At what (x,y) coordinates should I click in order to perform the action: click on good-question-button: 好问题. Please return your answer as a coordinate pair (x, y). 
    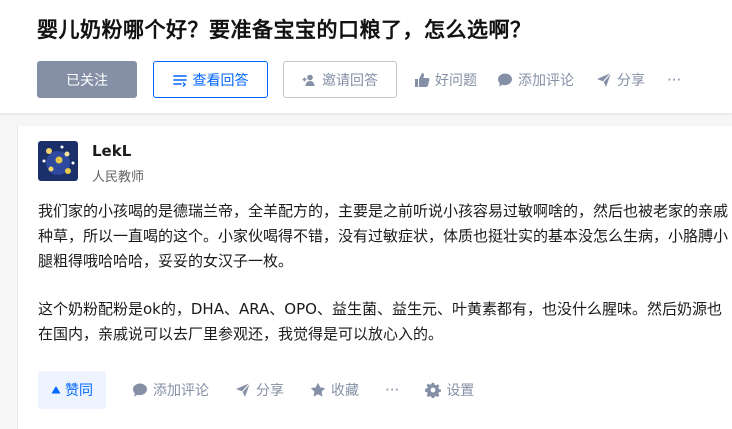
    Looking at the image, I should click on (445, 80).